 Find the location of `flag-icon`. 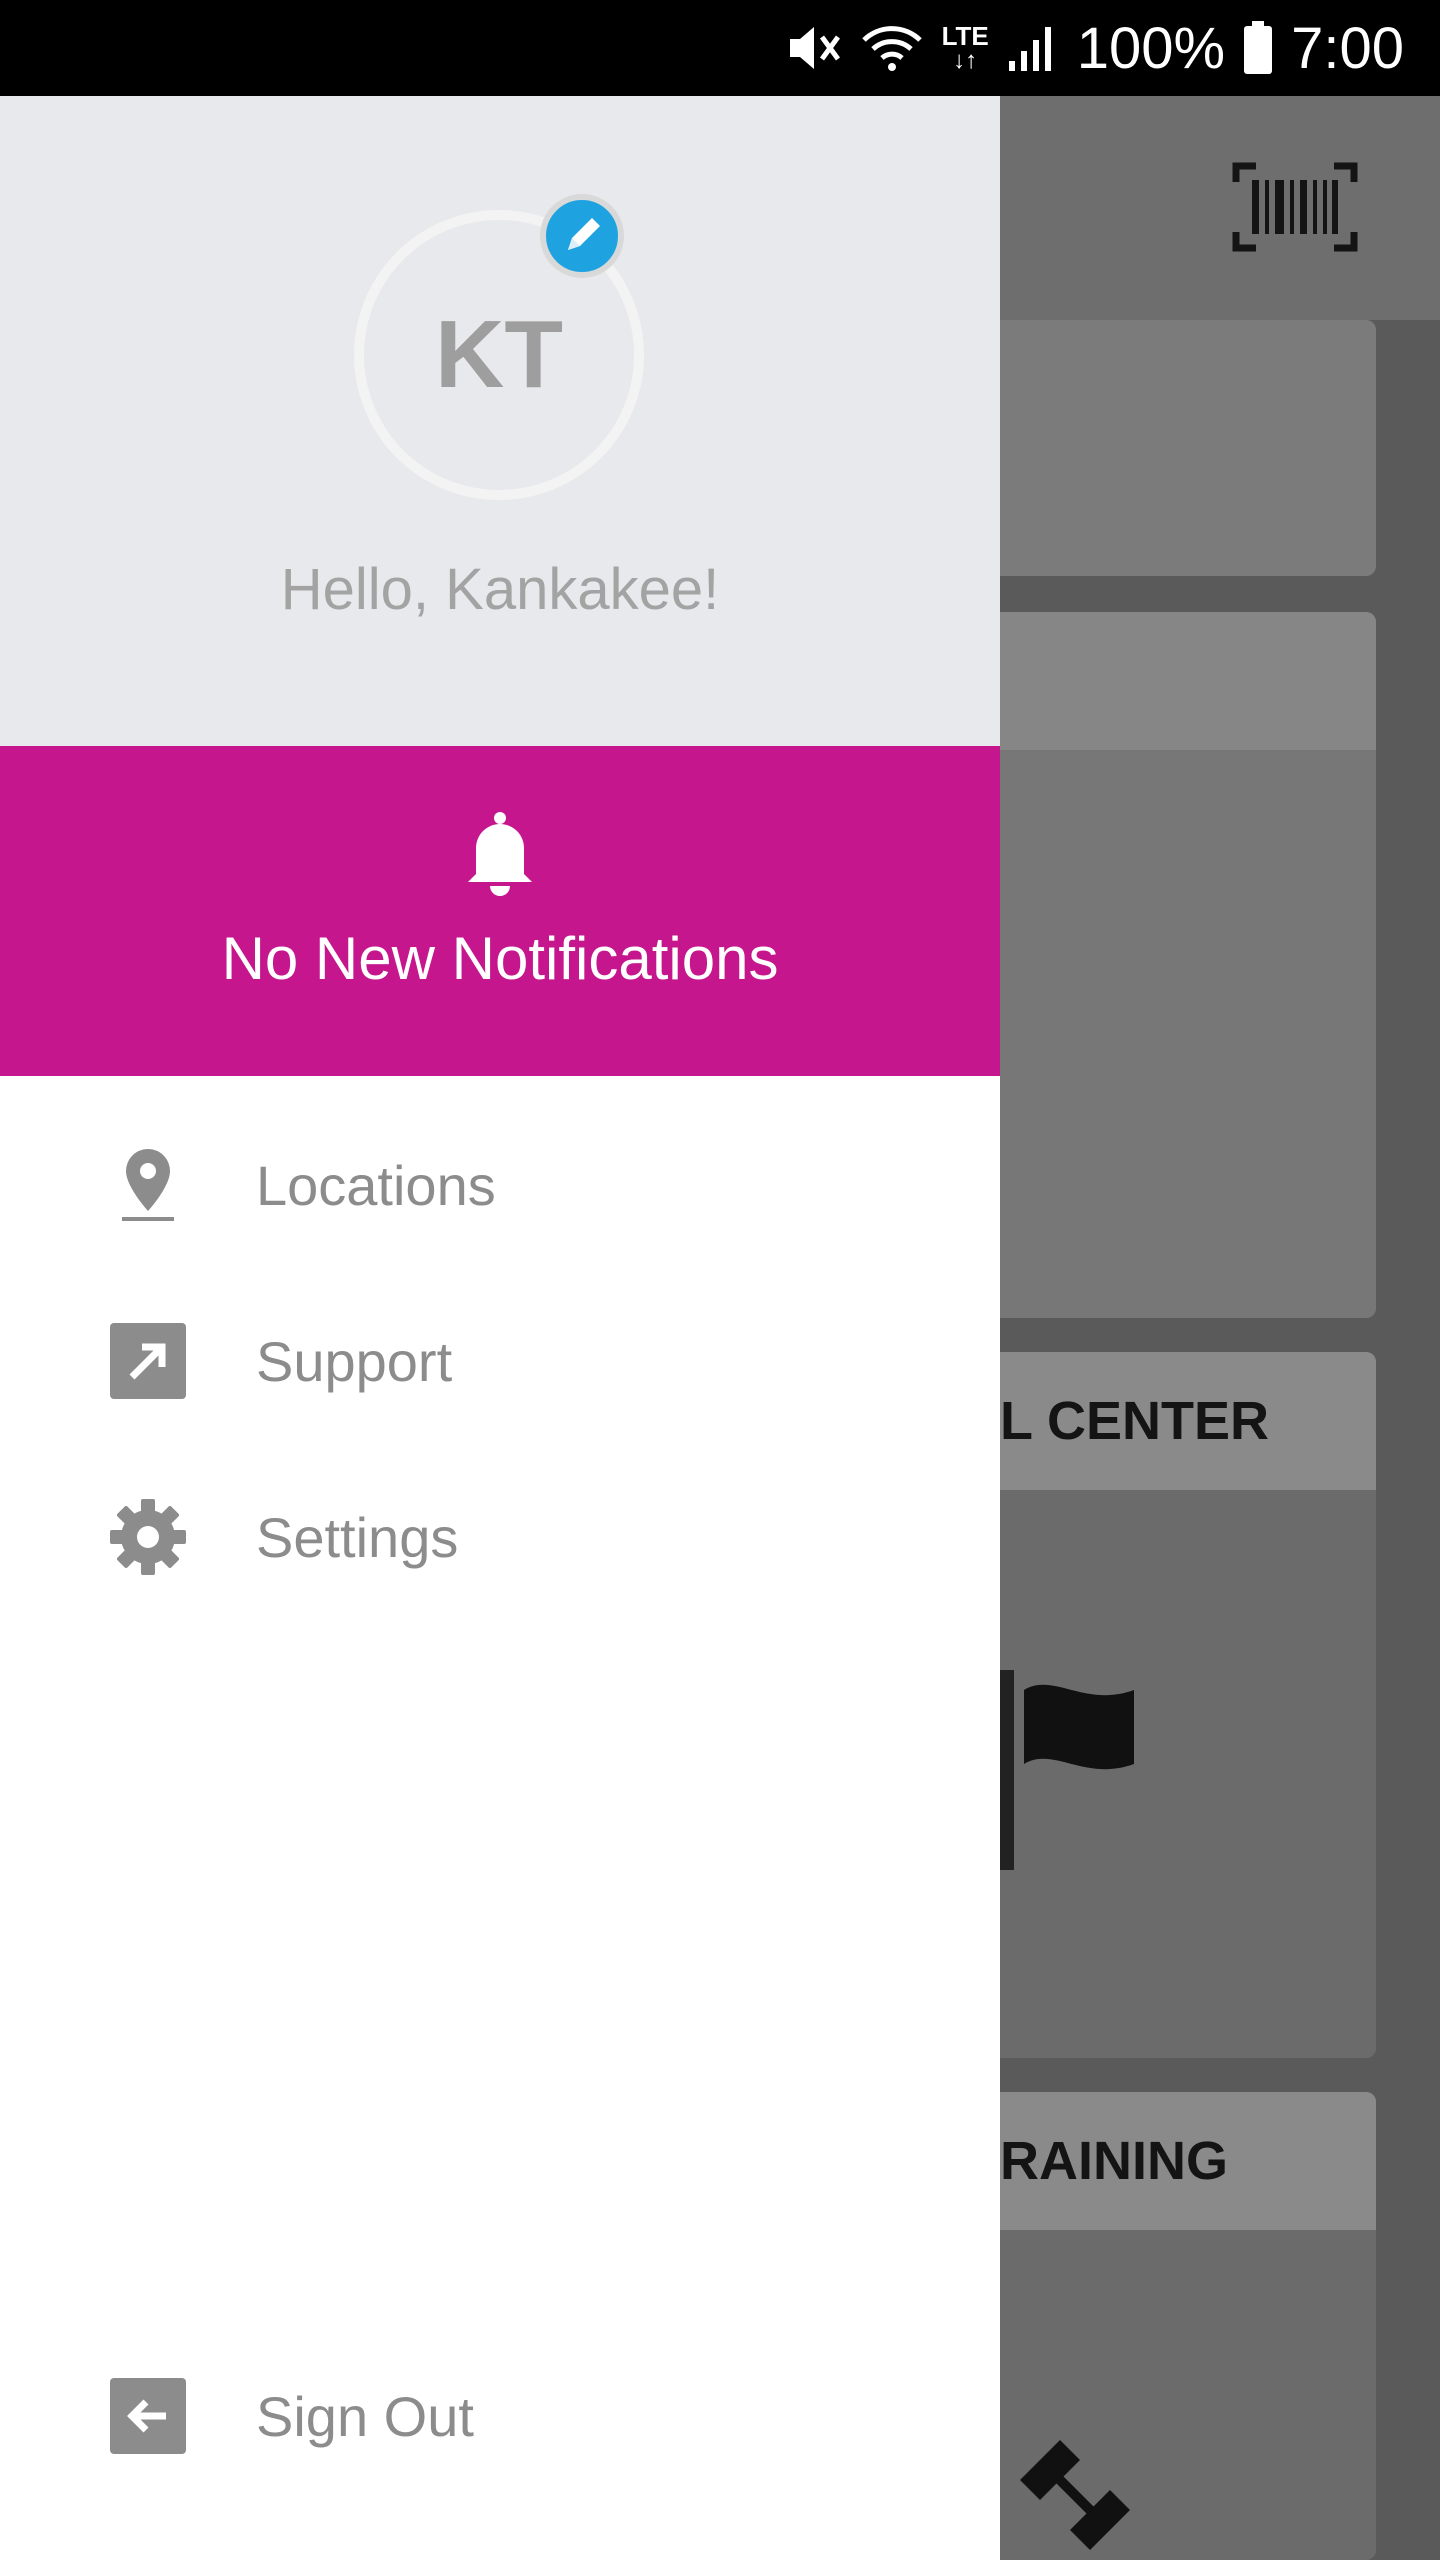

flag-icon is located at coordinates (1067, 1770).